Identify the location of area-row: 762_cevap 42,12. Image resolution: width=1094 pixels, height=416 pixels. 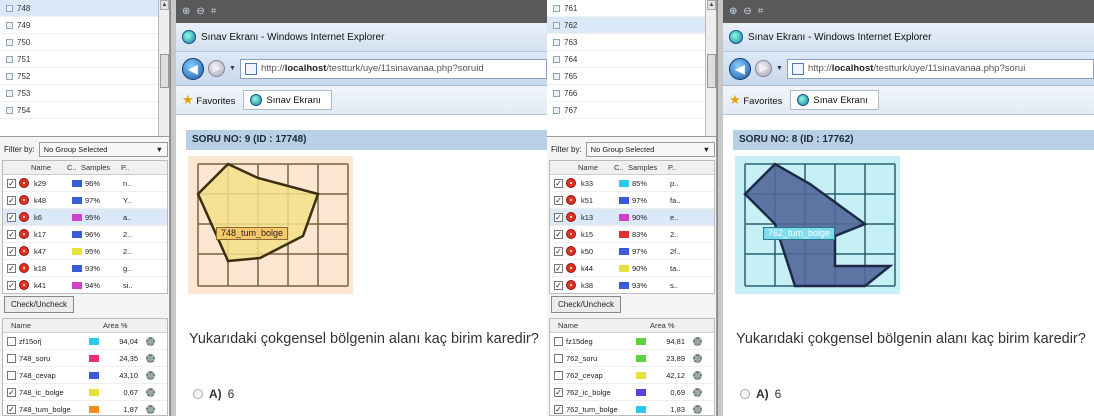
(632, 375).